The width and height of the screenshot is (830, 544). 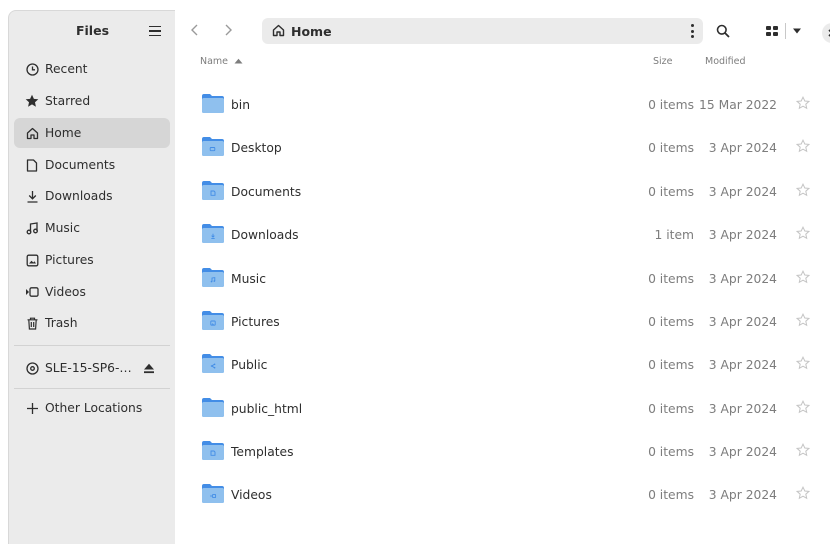 What do you see at coordinates (61, 323) in the screenshot?
I see `sidebar-item-label: Trash` at bounding box center [61, 323].